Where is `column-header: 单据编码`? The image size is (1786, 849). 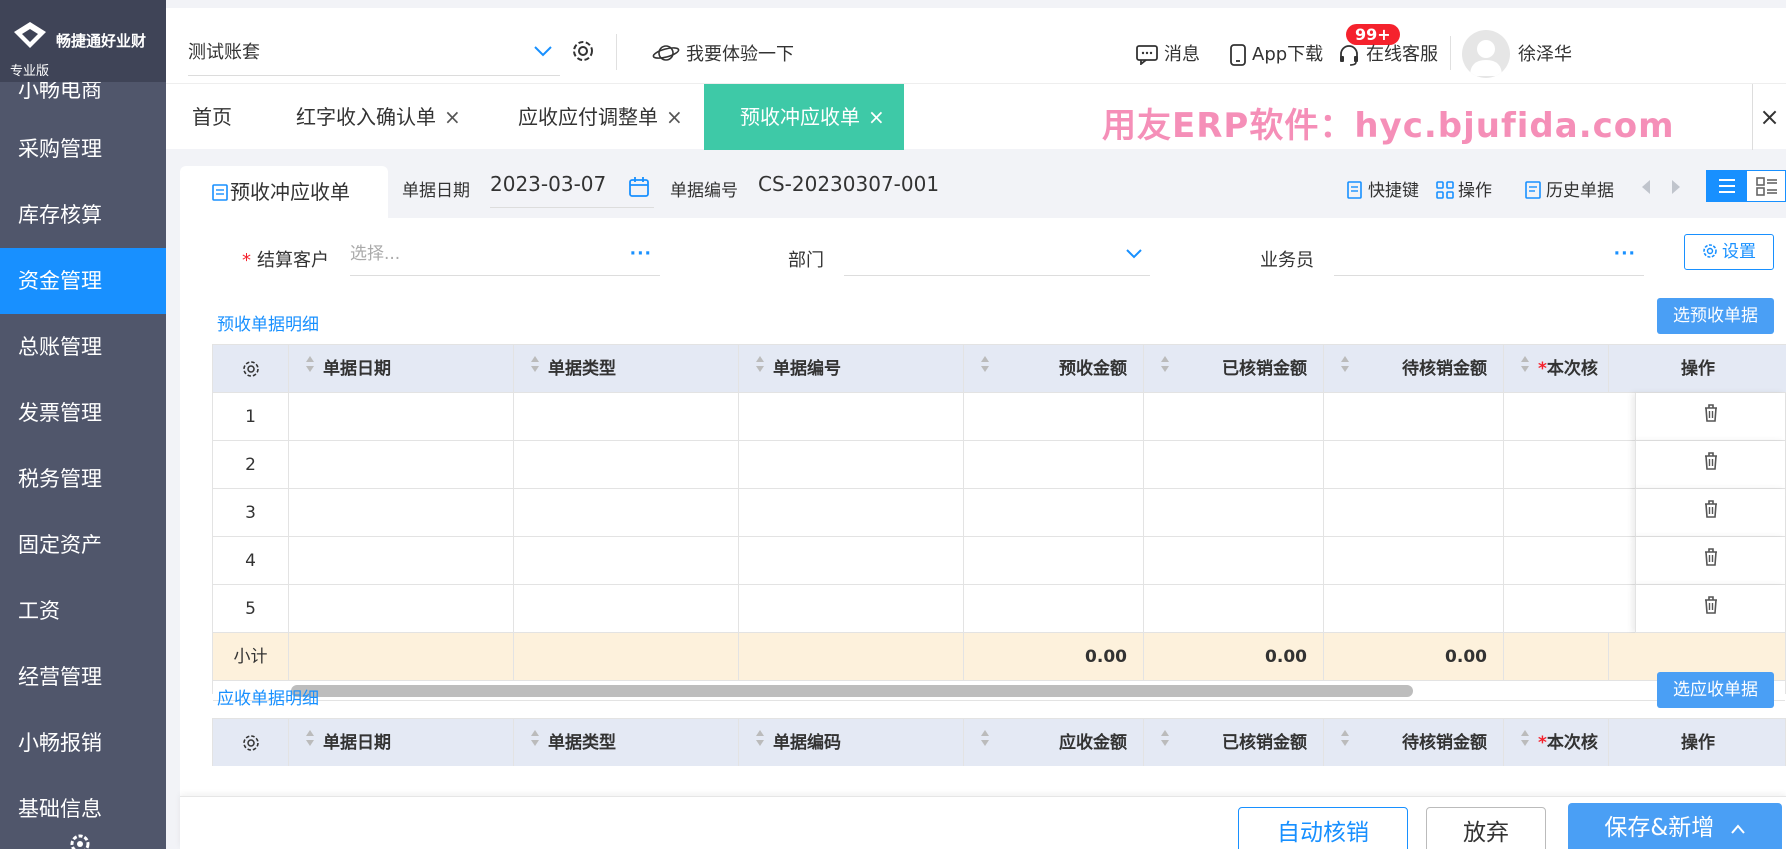
column-header: 单据编码 is located at coordinates (851, 742).